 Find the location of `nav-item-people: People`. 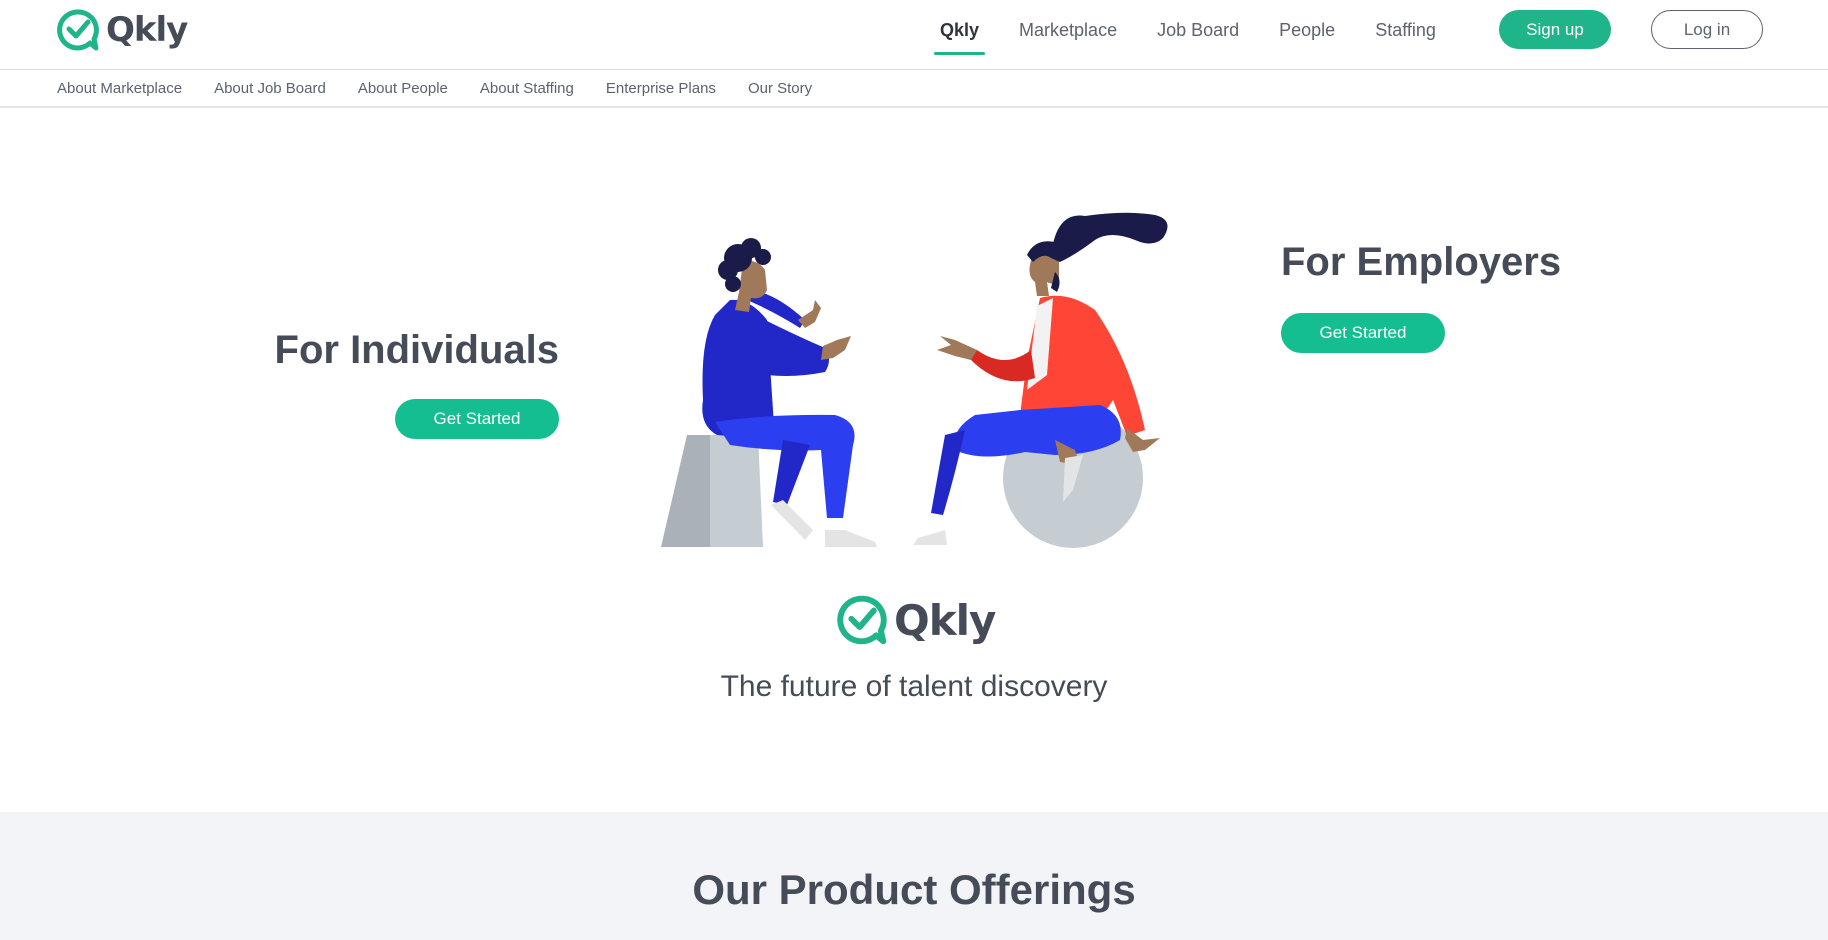

nav-item-people: People is located at coordinates (1307, 35).